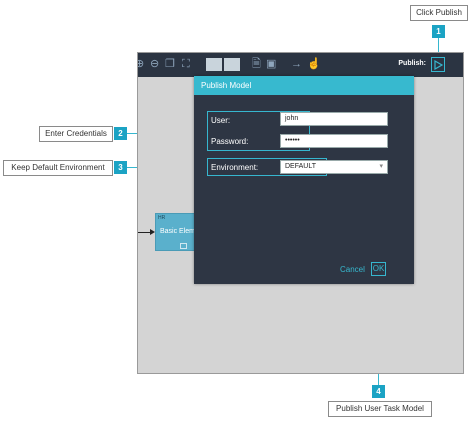 The width and height of the screenshot is (474, 425). I want to click on environment-label: Environment:, so click(235, 167).